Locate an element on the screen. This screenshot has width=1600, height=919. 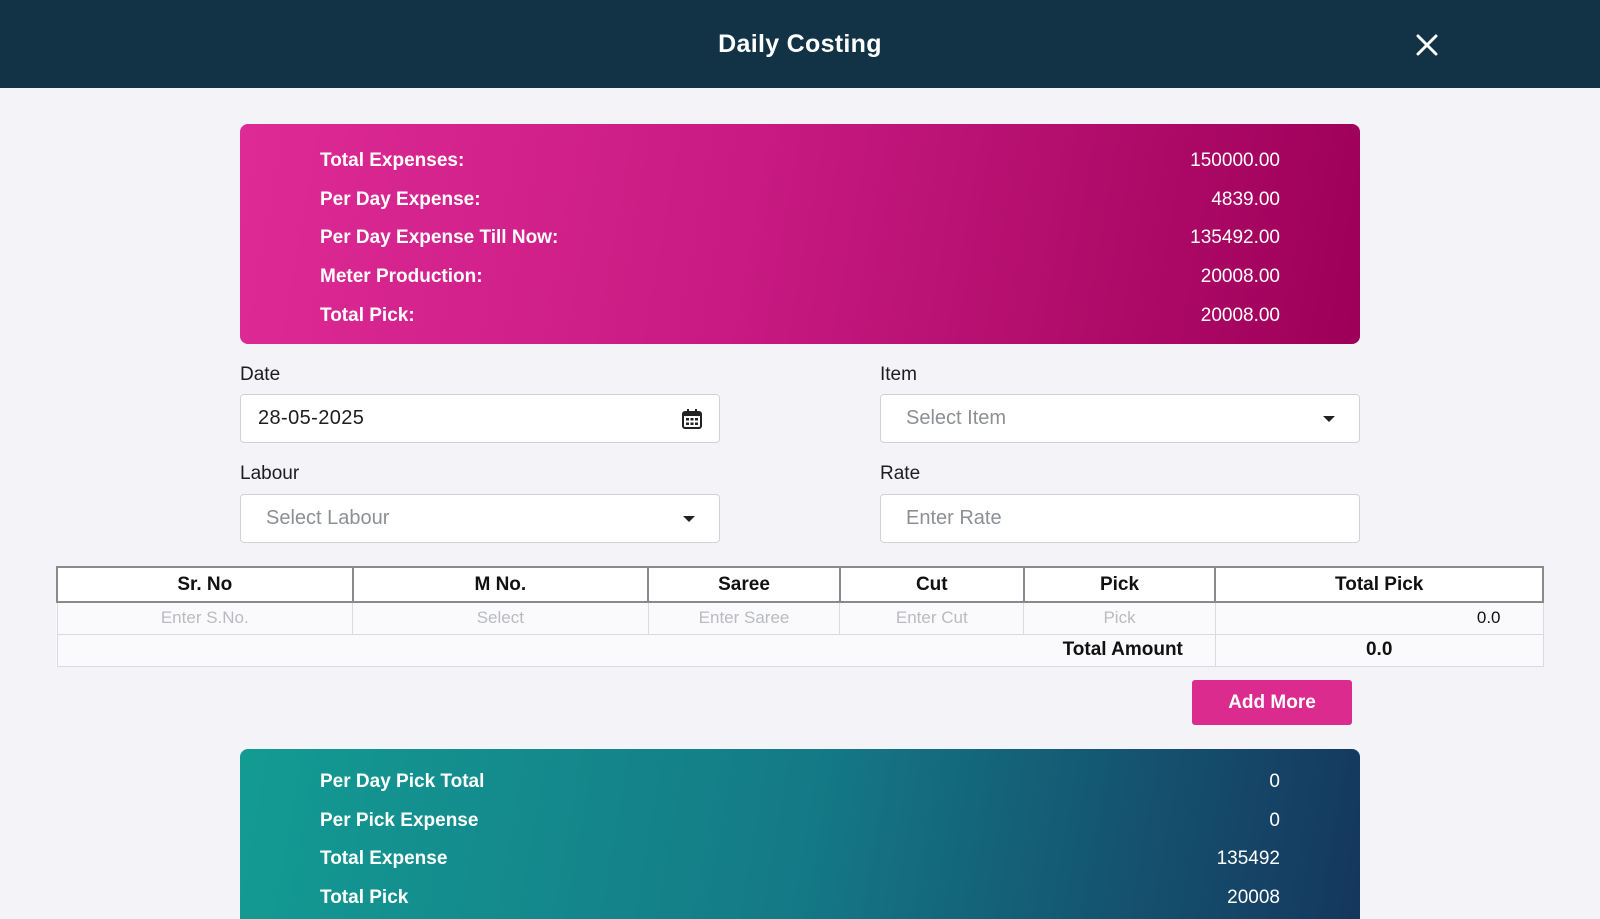
total-amount-row: Total Amount 0.0 is located at coordinates (800, 650).